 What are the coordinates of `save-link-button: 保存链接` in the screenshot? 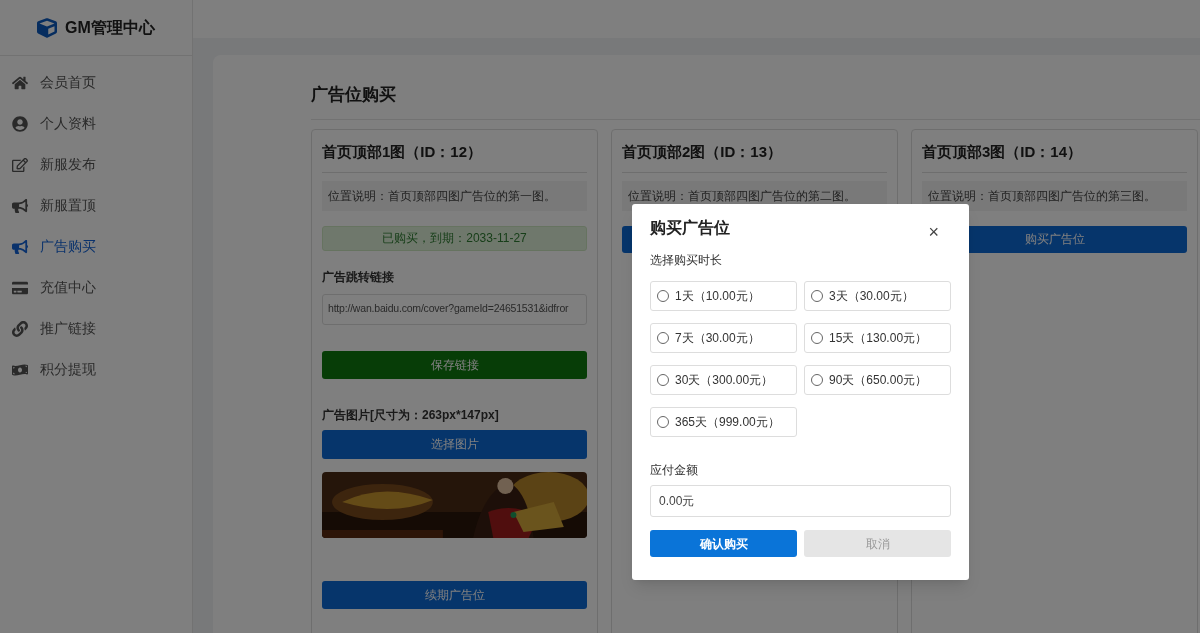 It's located at (454, 364).